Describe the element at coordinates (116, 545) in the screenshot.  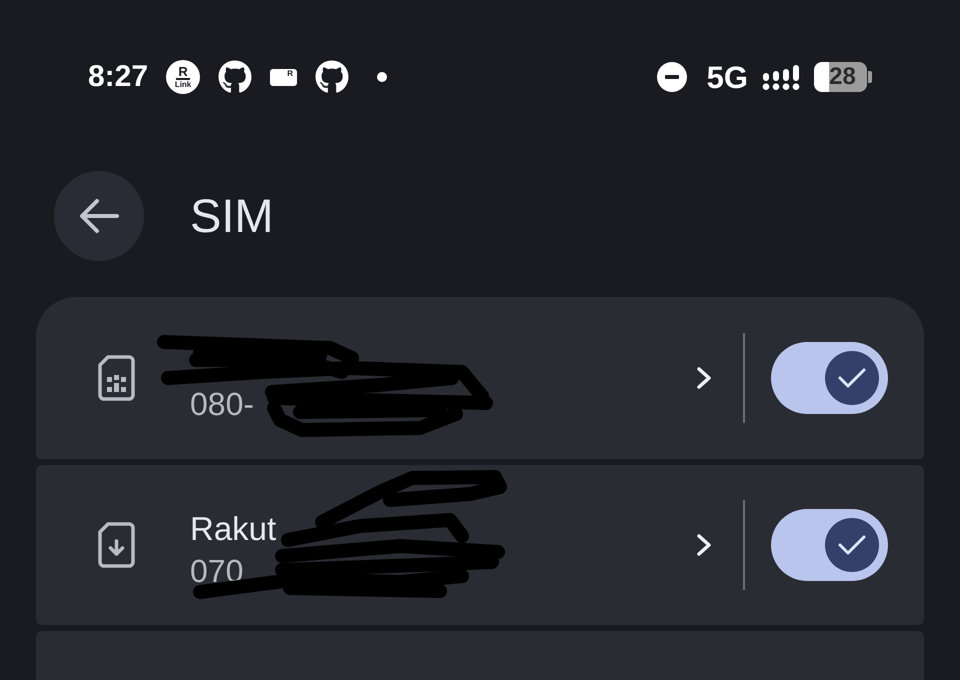
I see `sim-download-icon` at that location.